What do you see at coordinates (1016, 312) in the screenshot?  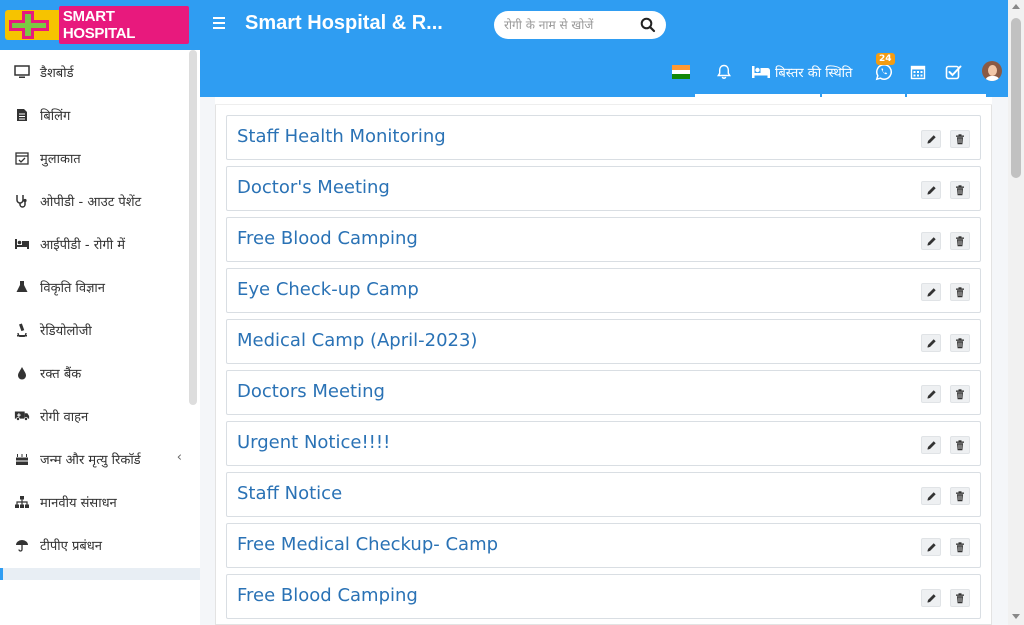 I see `page-scrollbar` at bounding box center [1016, 312].